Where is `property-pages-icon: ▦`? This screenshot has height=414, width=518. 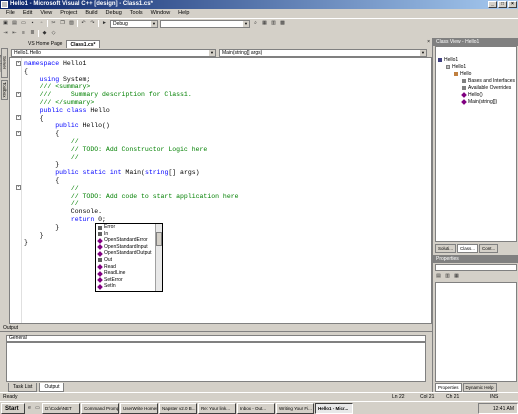
property-pages-icon: ▦ is located at coordinates (456, 276).